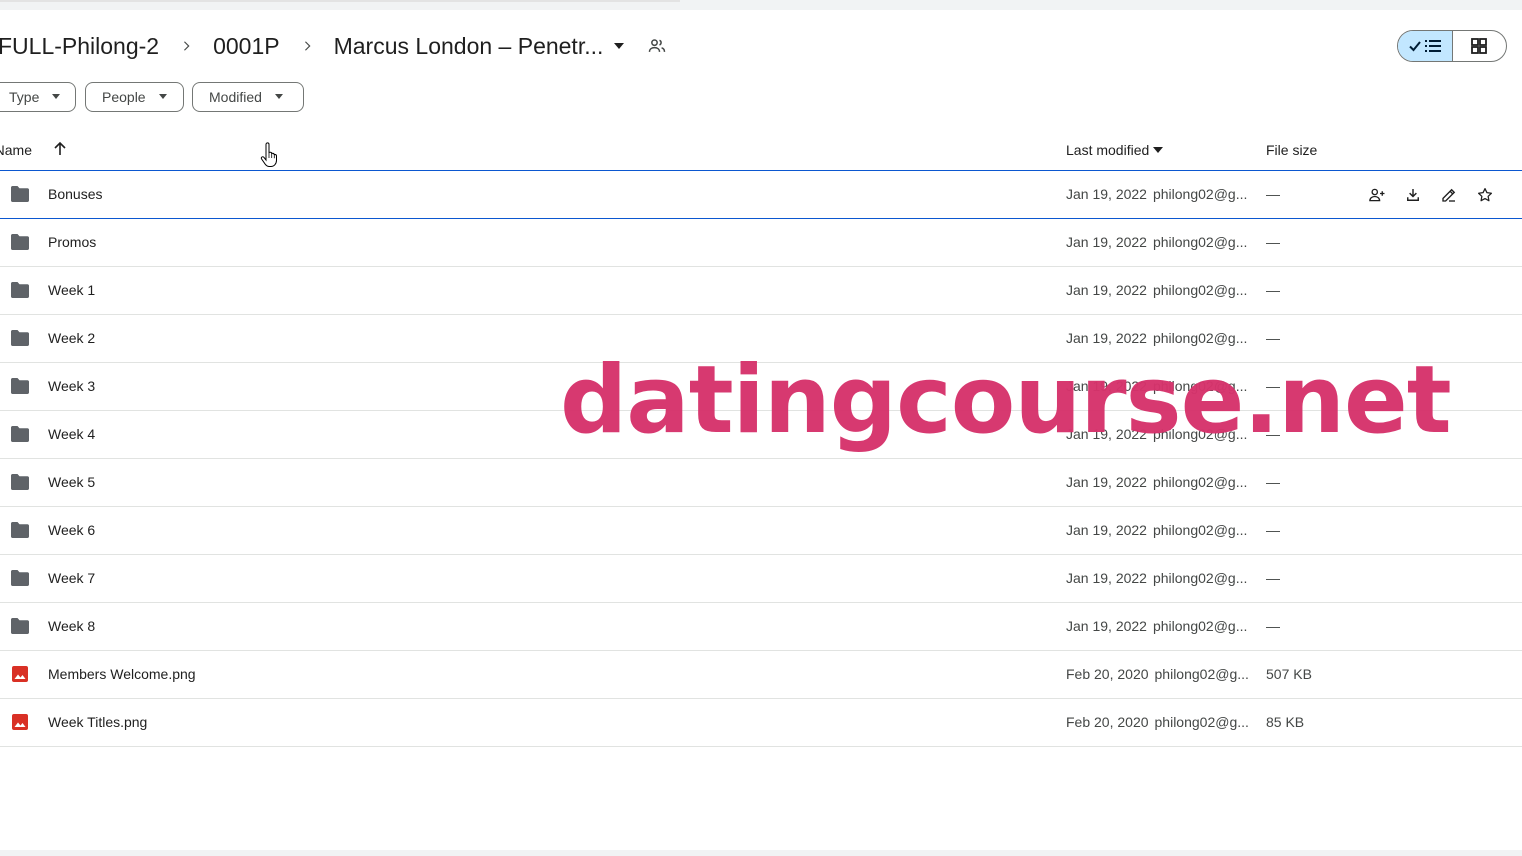 The width and height of the screenshot is (1522, 856). I want to click on folder-row: Week 5 Jan 19, 2022 philong02@g... —, so click(761, 483).